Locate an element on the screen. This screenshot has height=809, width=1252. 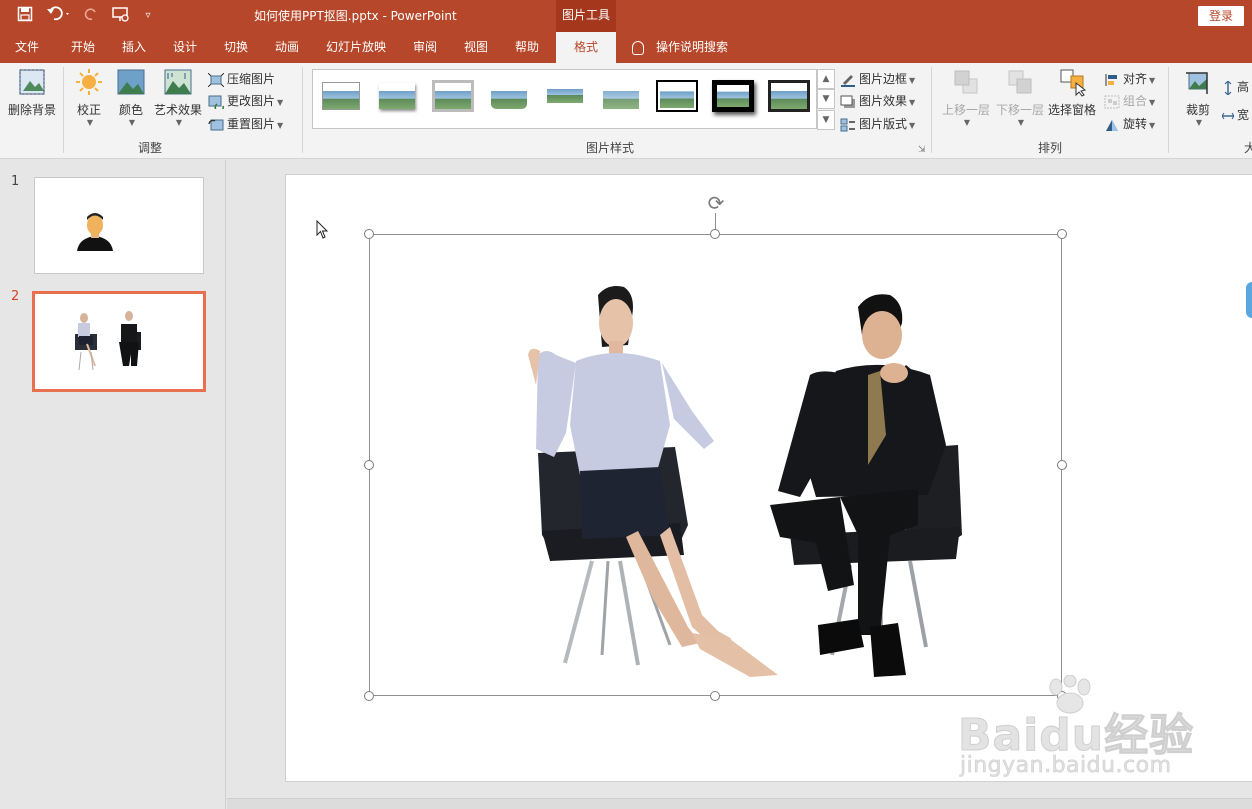
floating-assistant-edge is located at coordinates (1249, 300).